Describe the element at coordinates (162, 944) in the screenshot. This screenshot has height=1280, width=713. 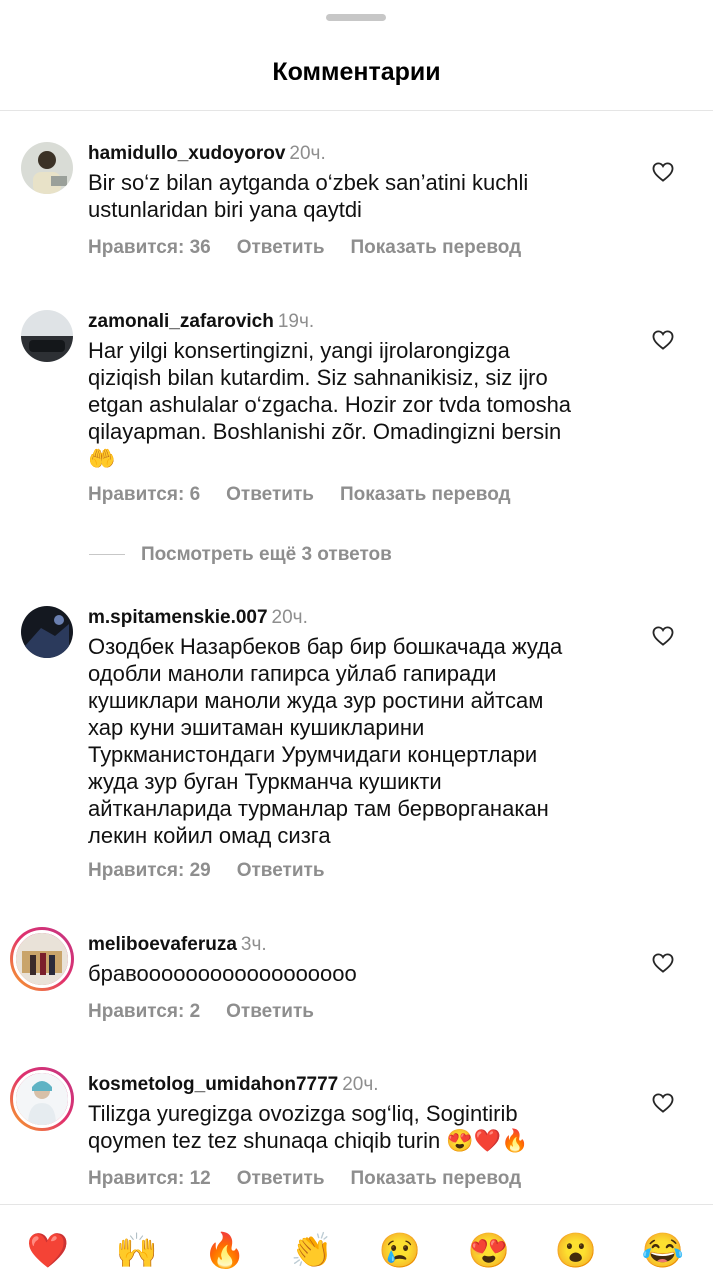
I see `comment-username: meliboevaferuza` at that location.